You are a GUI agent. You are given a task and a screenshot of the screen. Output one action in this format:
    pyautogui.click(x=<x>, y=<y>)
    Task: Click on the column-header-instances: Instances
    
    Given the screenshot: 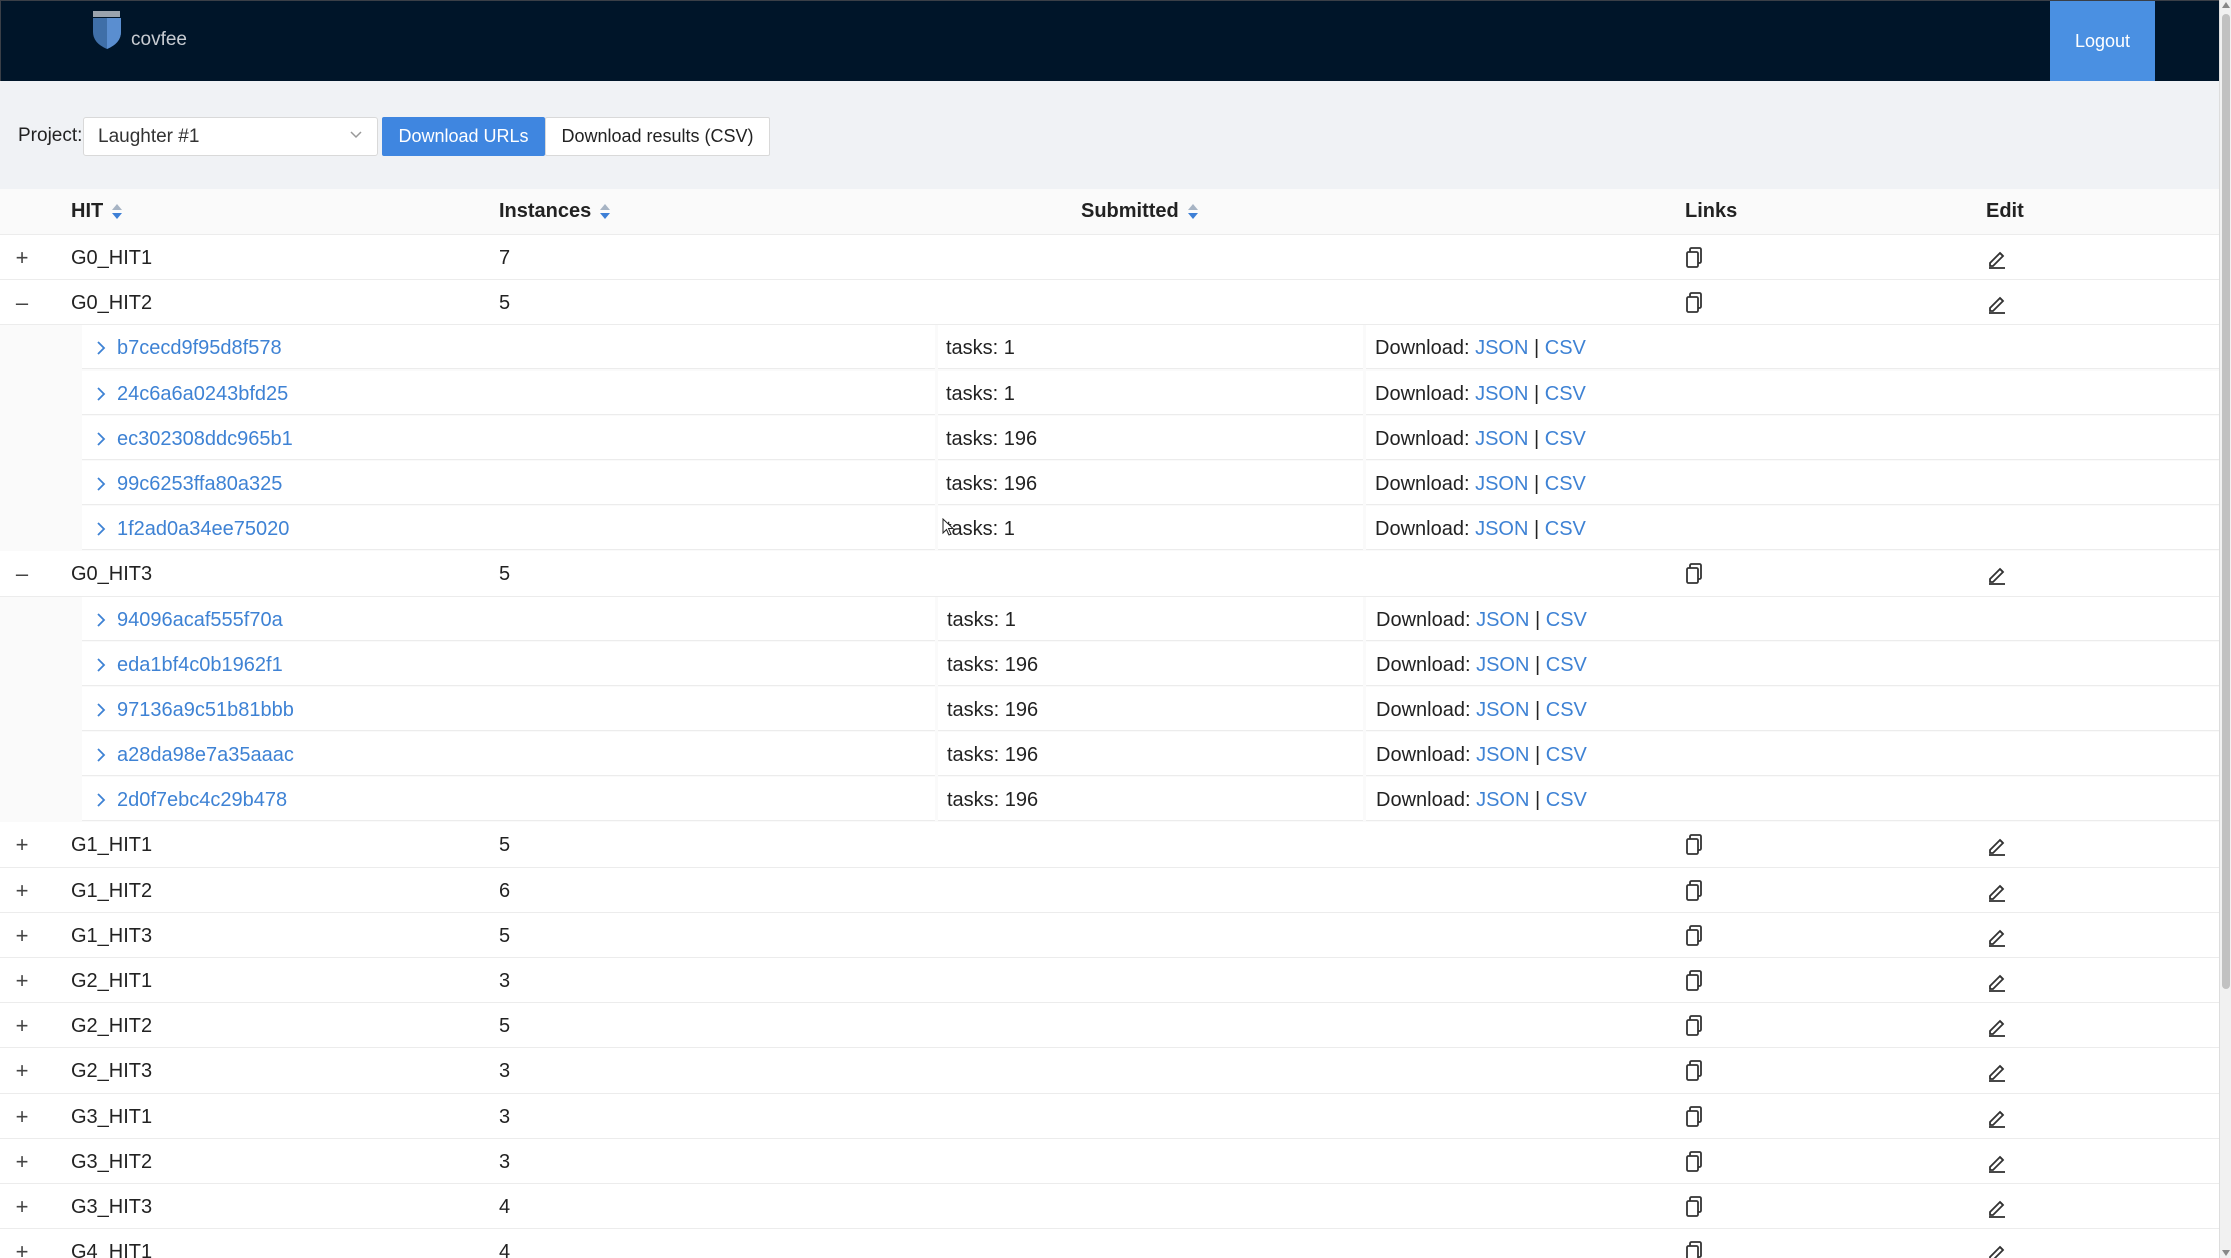 What is the action you would take?
    pyautogui.click(x=555, y=211)
    